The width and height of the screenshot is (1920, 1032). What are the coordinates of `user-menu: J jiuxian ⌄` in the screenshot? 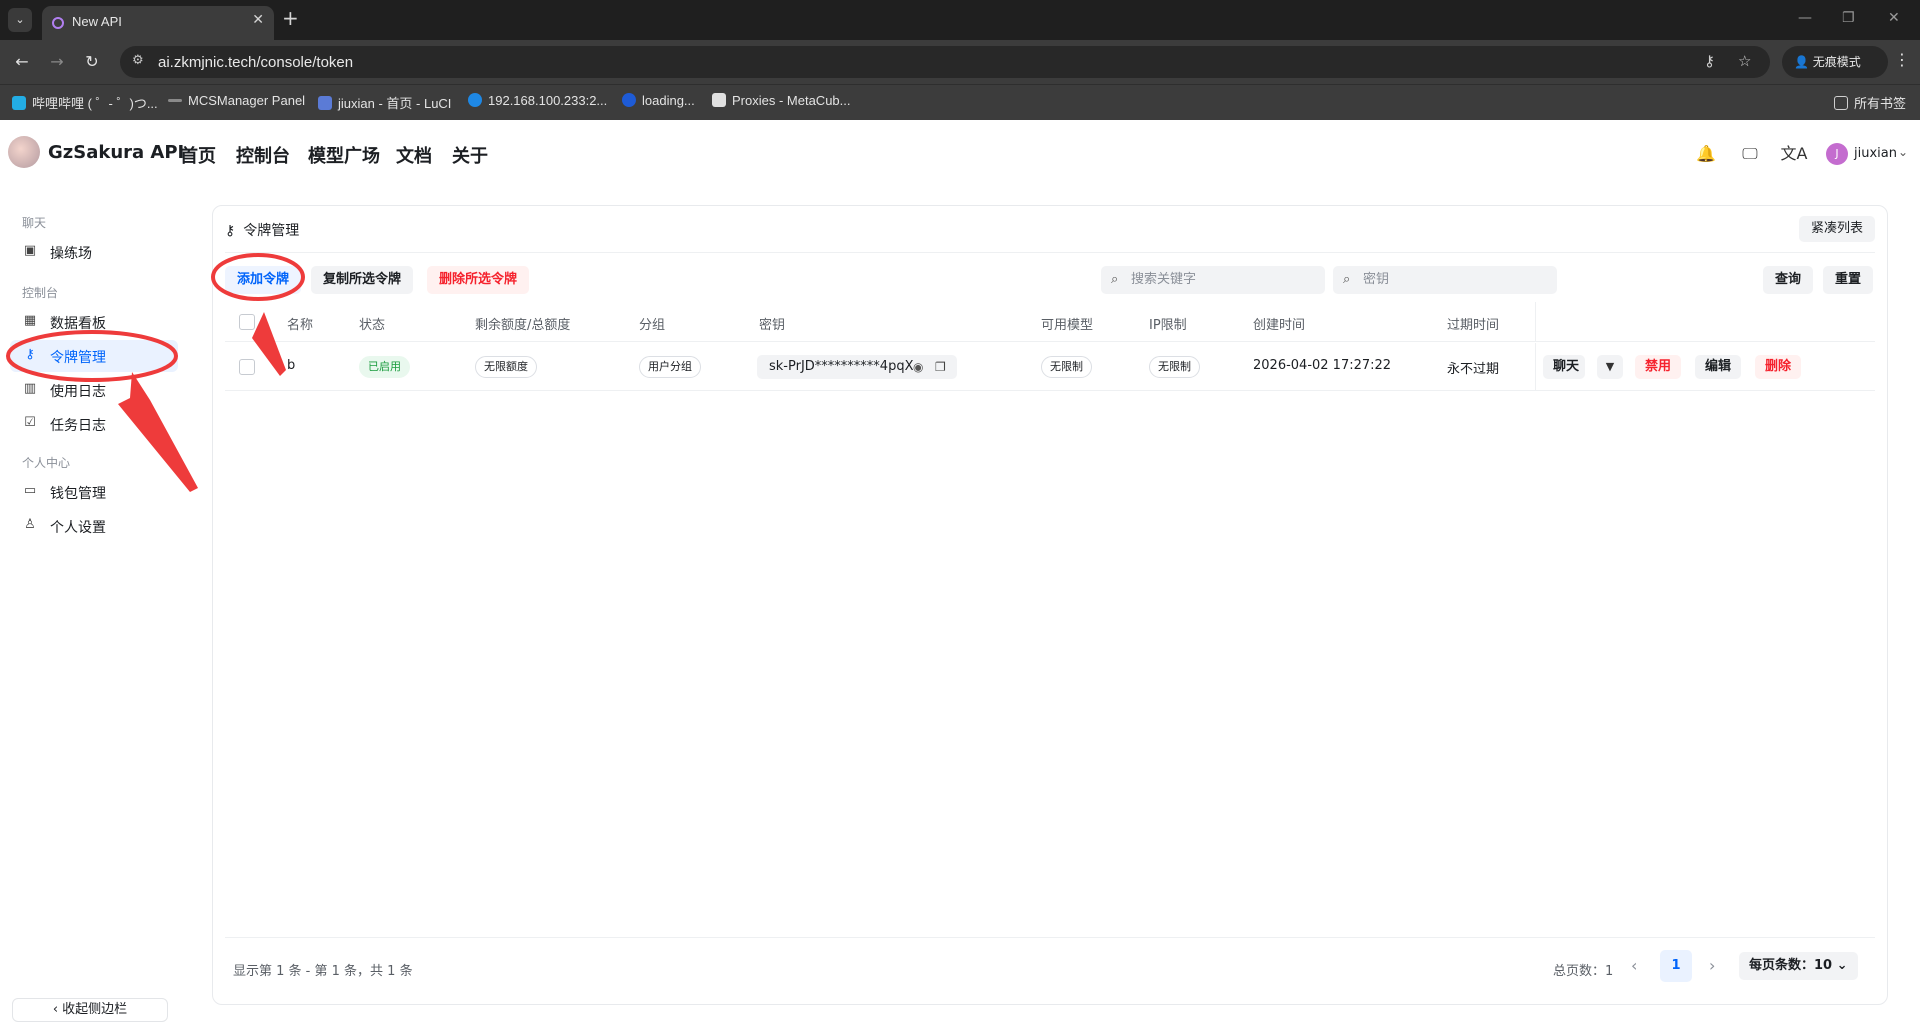 It's located at (1868, 154).